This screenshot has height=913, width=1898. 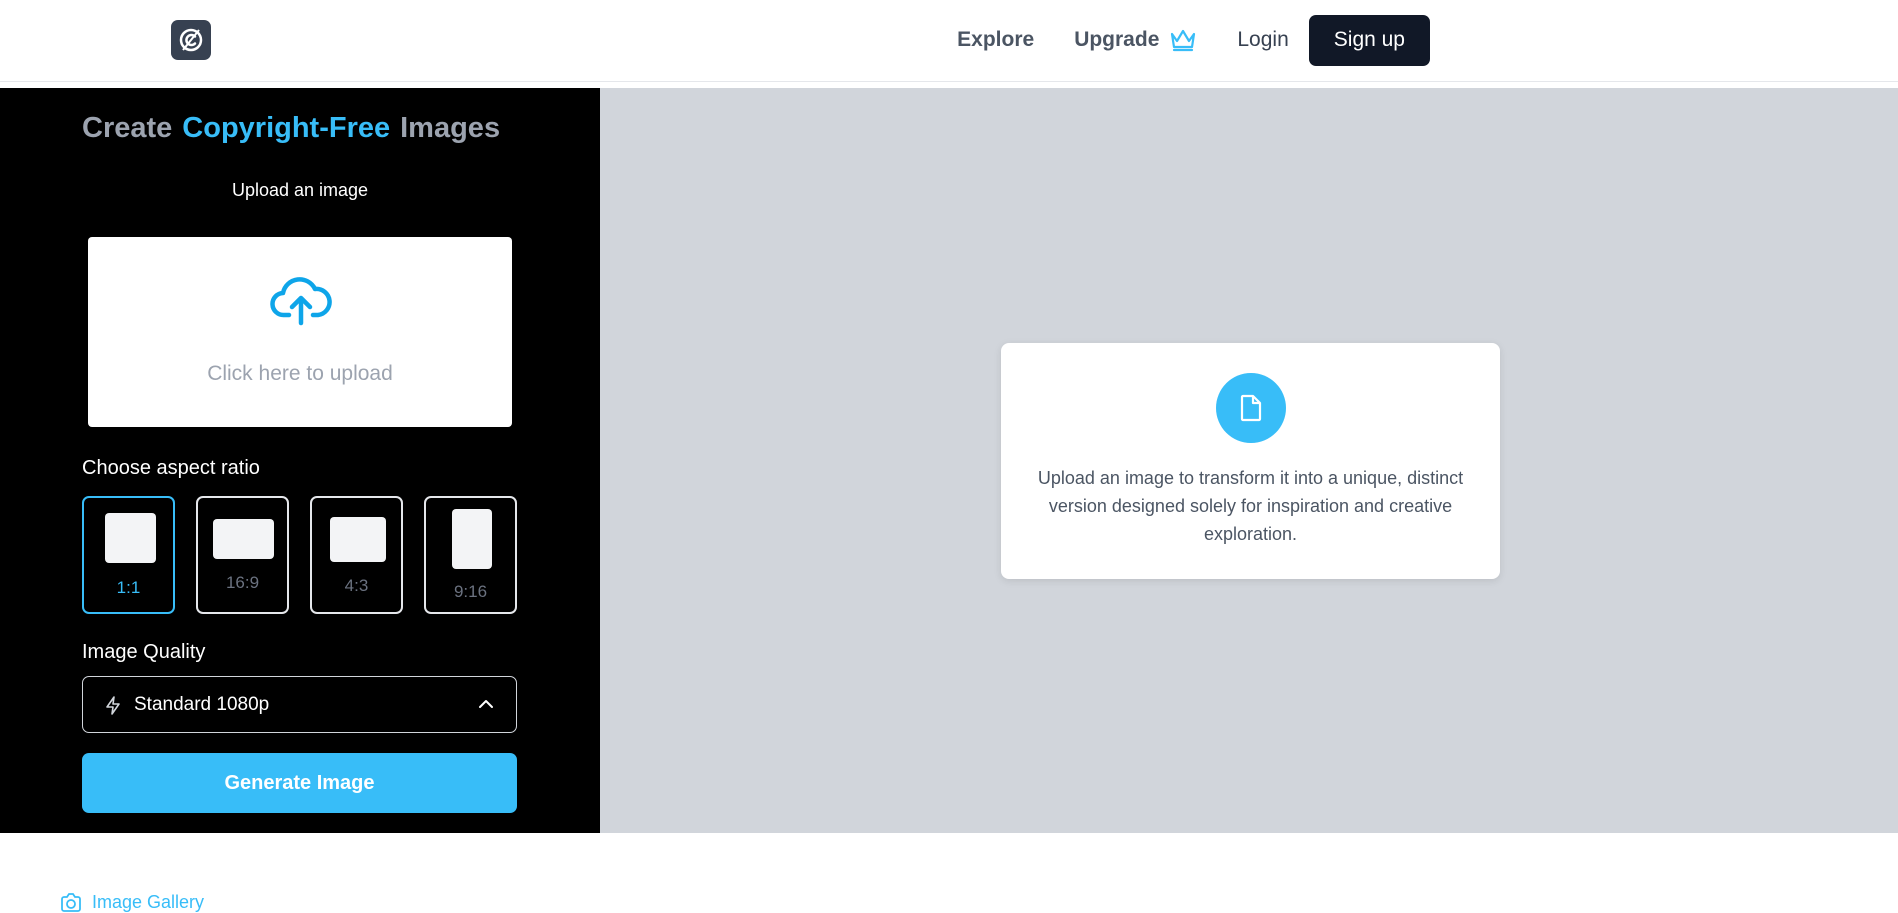 I want to click on lightning-bolt-icon, so click(x=113, y=705).